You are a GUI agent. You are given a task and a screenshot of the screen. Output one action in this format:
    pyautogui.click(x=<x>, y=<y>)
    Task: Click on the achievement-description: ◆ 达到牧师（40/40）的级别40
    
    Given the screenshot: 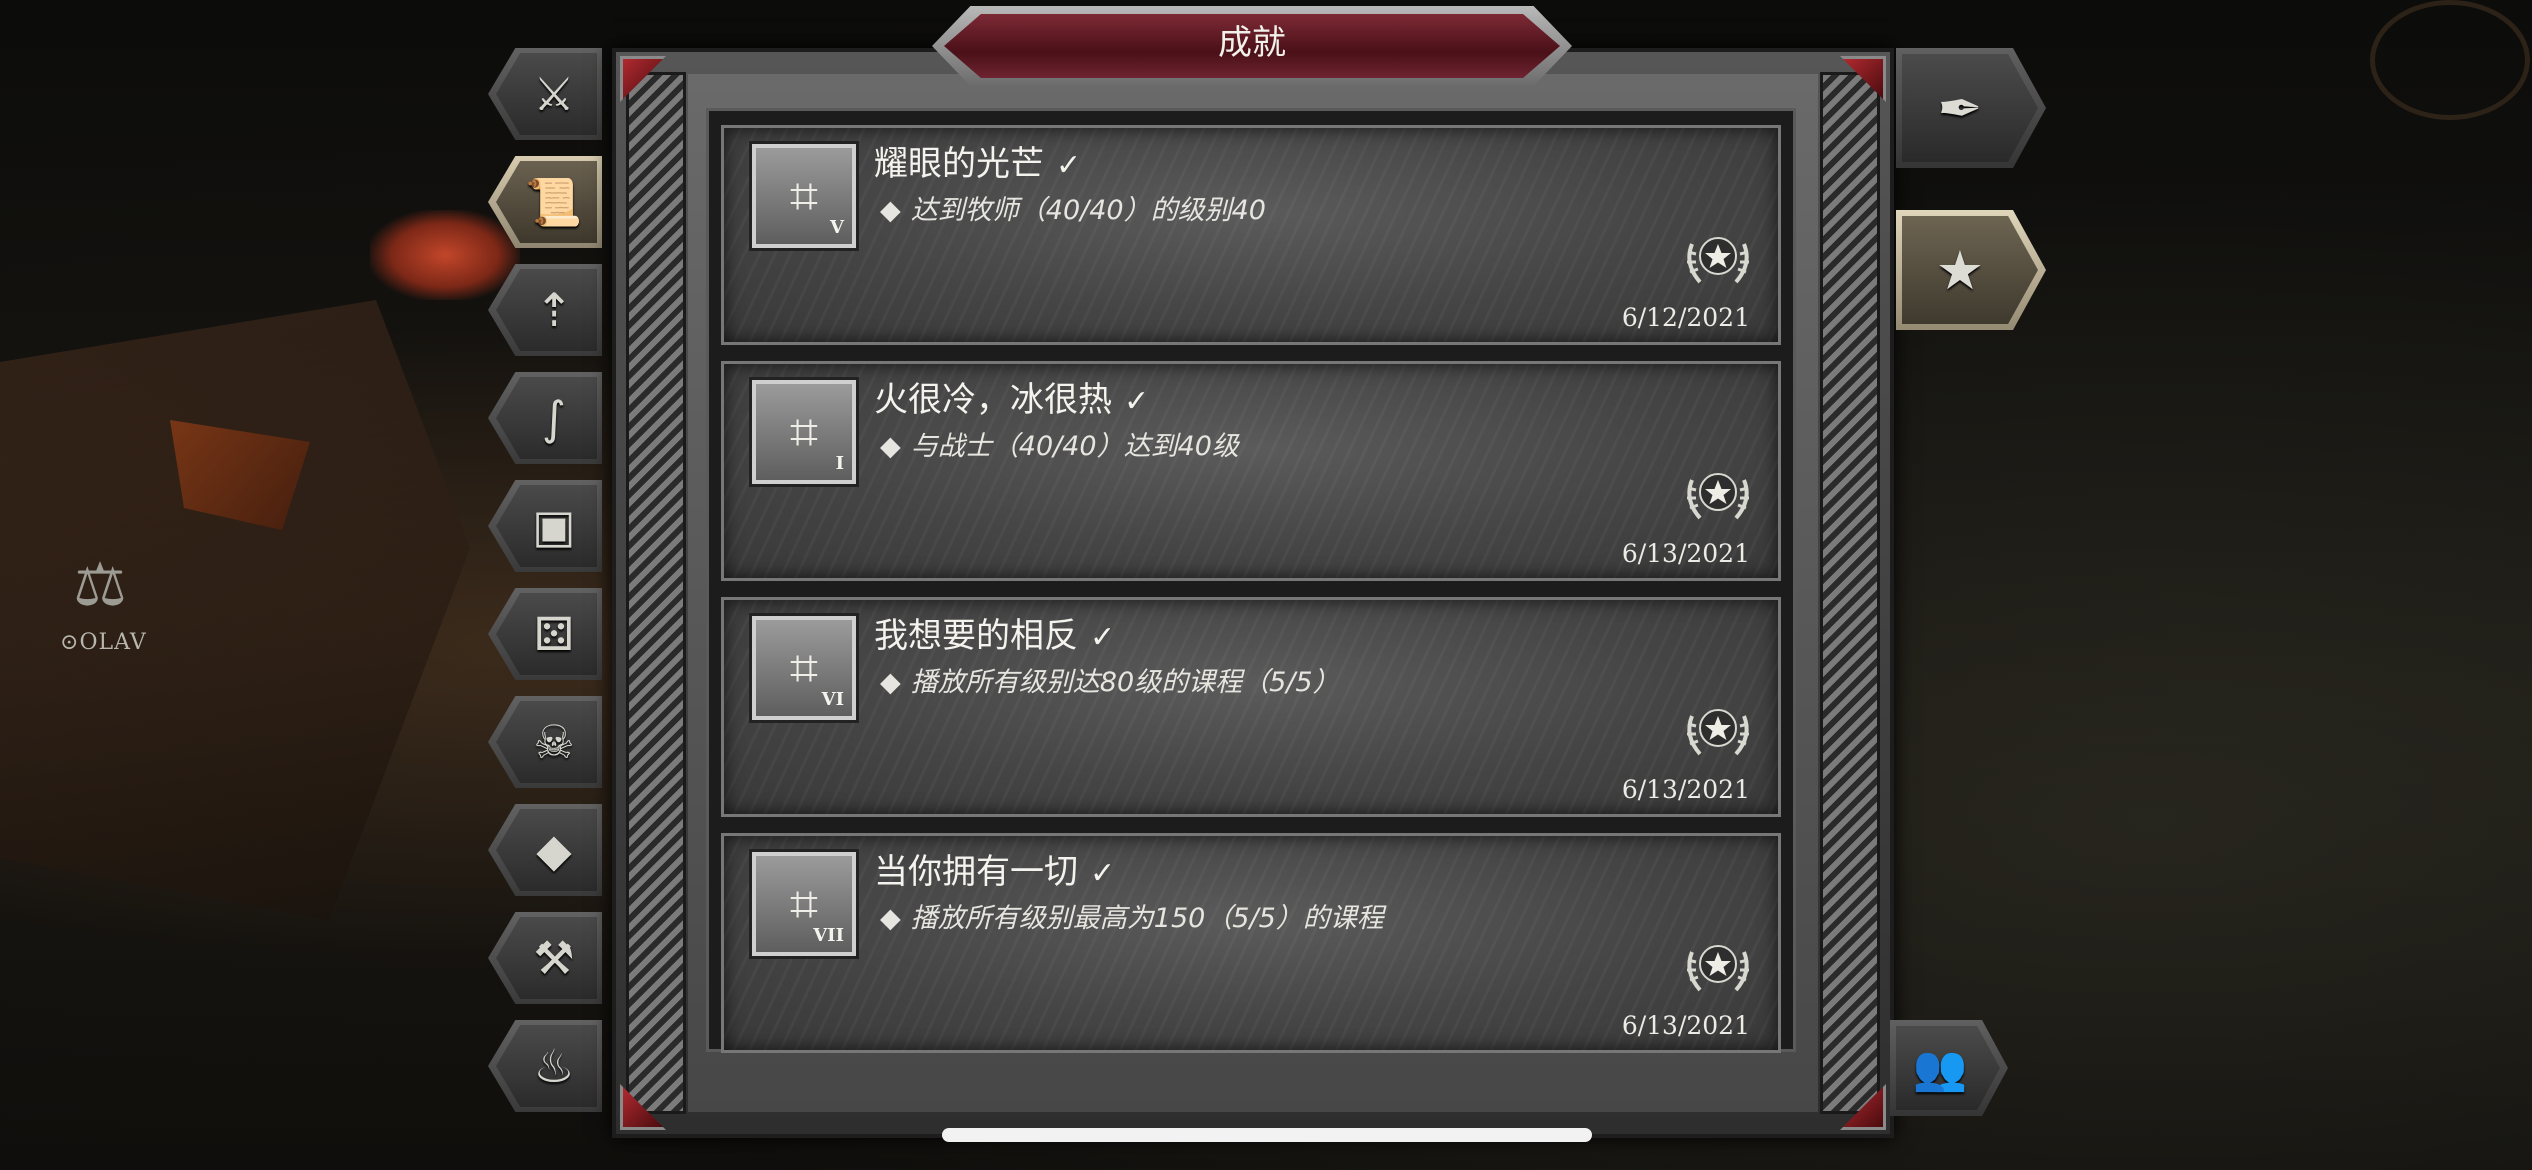 What is the action you would take?
    pyautogui.click(x=1073, y=210)
    